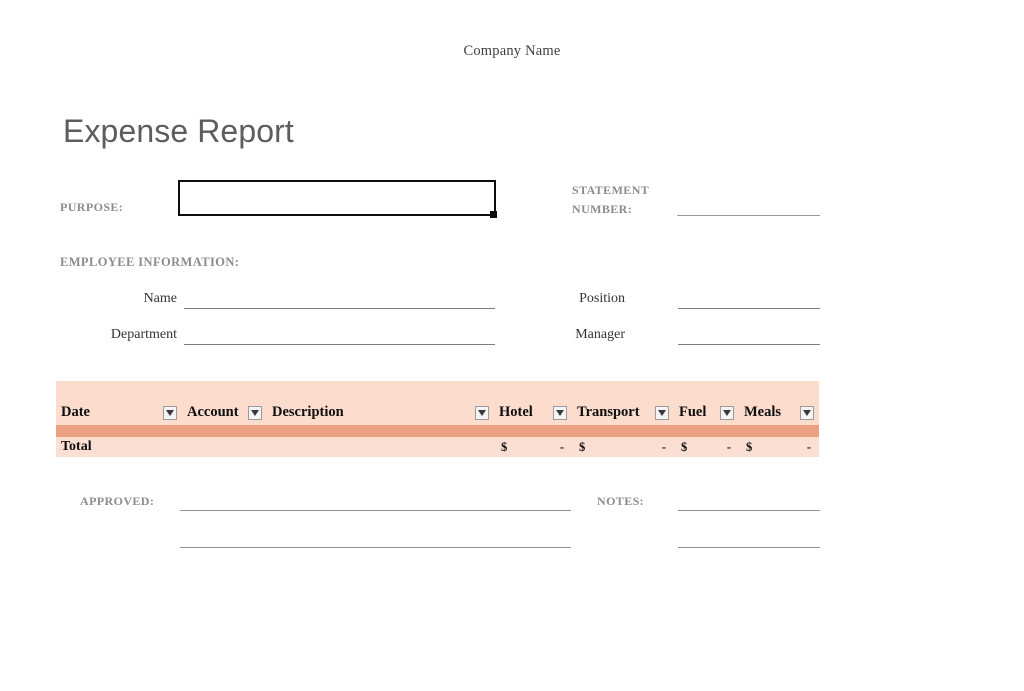 This screenshot has height=691, width=1024. I want to click on total-cell-description, so click(380, 447).